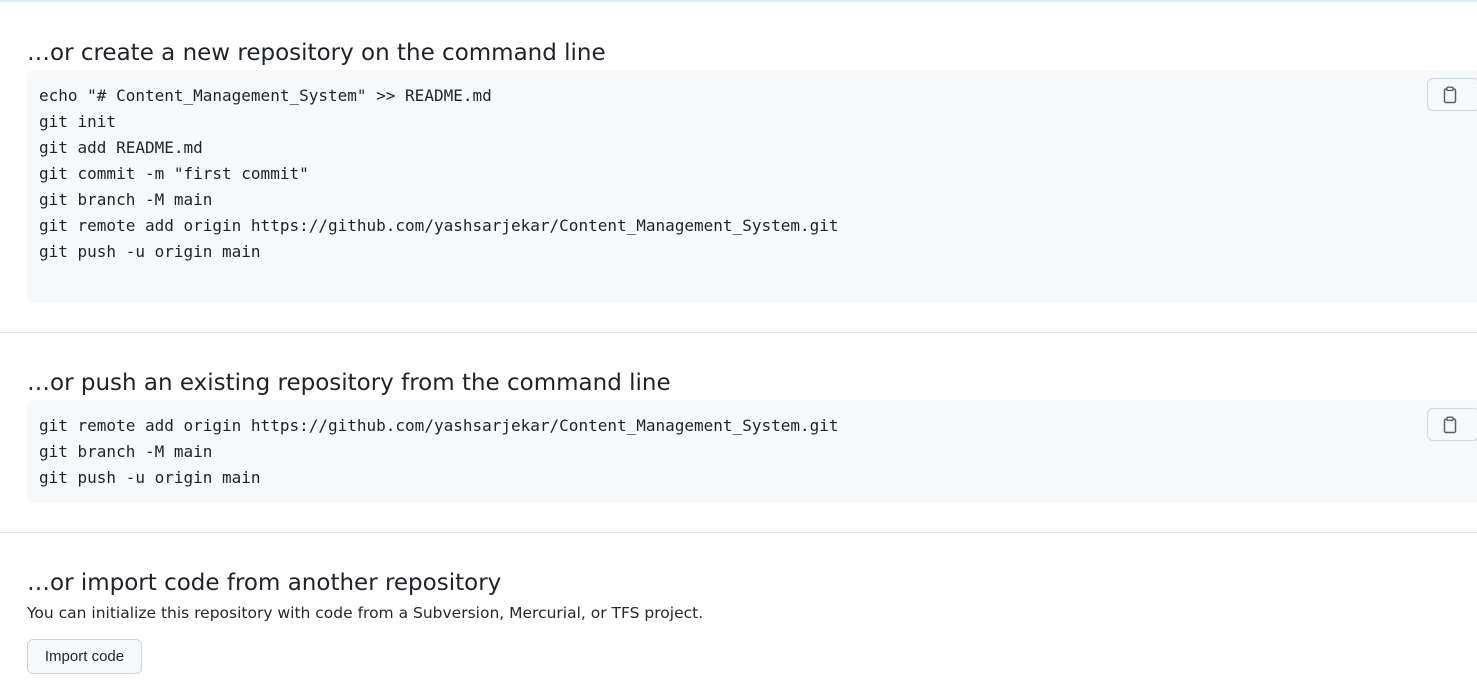 The height and width of the screenshot is (691, 1477). Describe the element at coordinates (84, 656) in the screenshot. I see `import-code-button: Import code` at that location.